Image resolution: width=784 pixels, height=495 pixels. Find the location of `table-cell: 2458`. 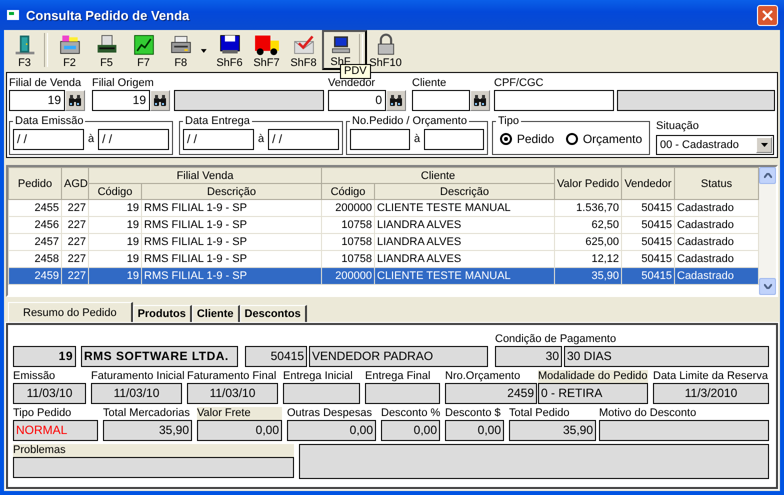

table-cell: 2458 is located at coordinates (35, 259).